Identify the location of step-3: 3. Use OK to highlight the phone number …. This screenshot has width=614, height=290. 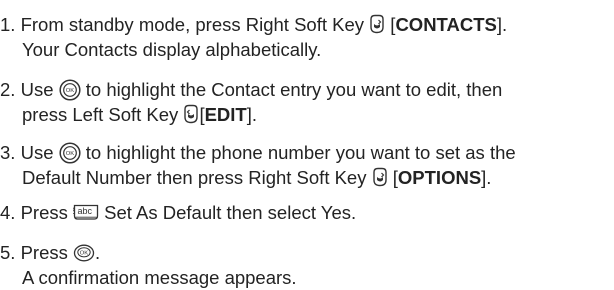
(258, 165).